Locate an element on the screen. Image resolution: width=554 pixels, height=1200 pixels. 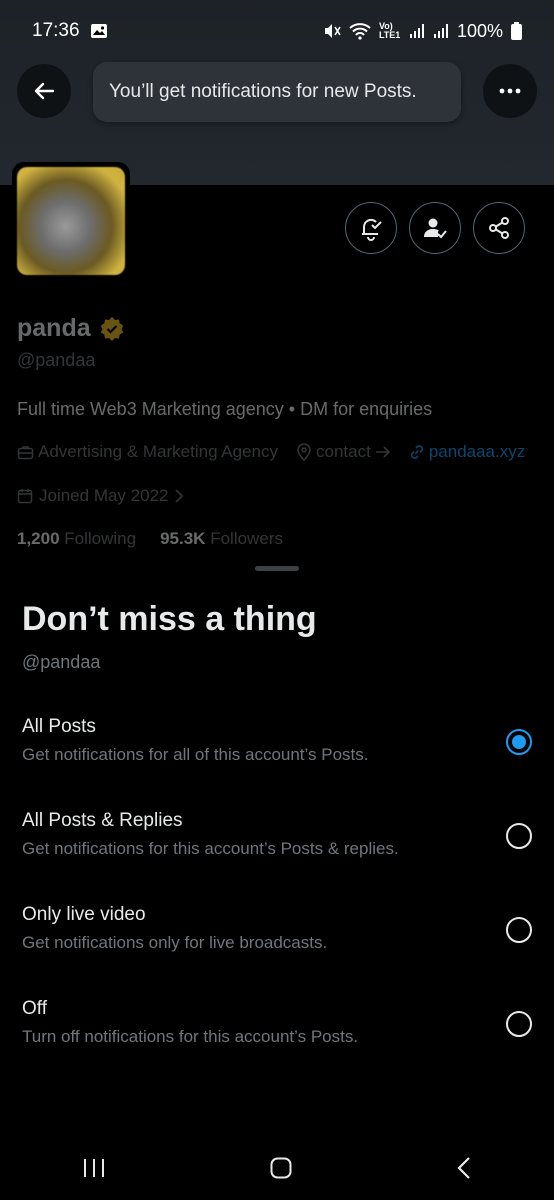
system-nav-bar is located at coordinates (277, 1170).